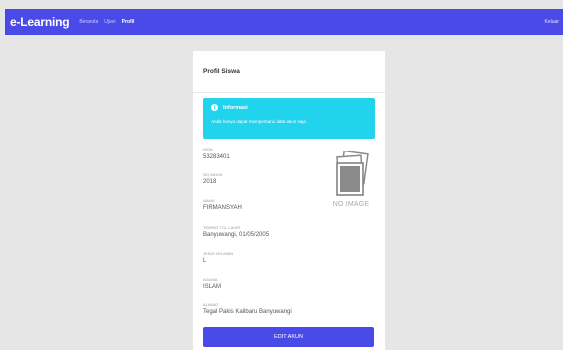 This screenshot has width=563, height=350. What do you see at coordinates (289, 107) in the screenshot?
I see `alert-title-row: i Informasi` at bounding box center [289, 107].